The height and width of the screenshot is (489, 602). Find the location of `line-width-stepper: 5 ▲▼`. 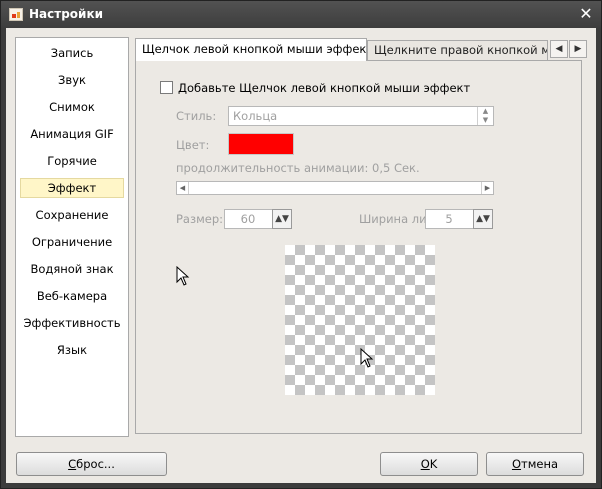

line-width-stepper: 5 ▲▼ is located at coordinates (459, 219).